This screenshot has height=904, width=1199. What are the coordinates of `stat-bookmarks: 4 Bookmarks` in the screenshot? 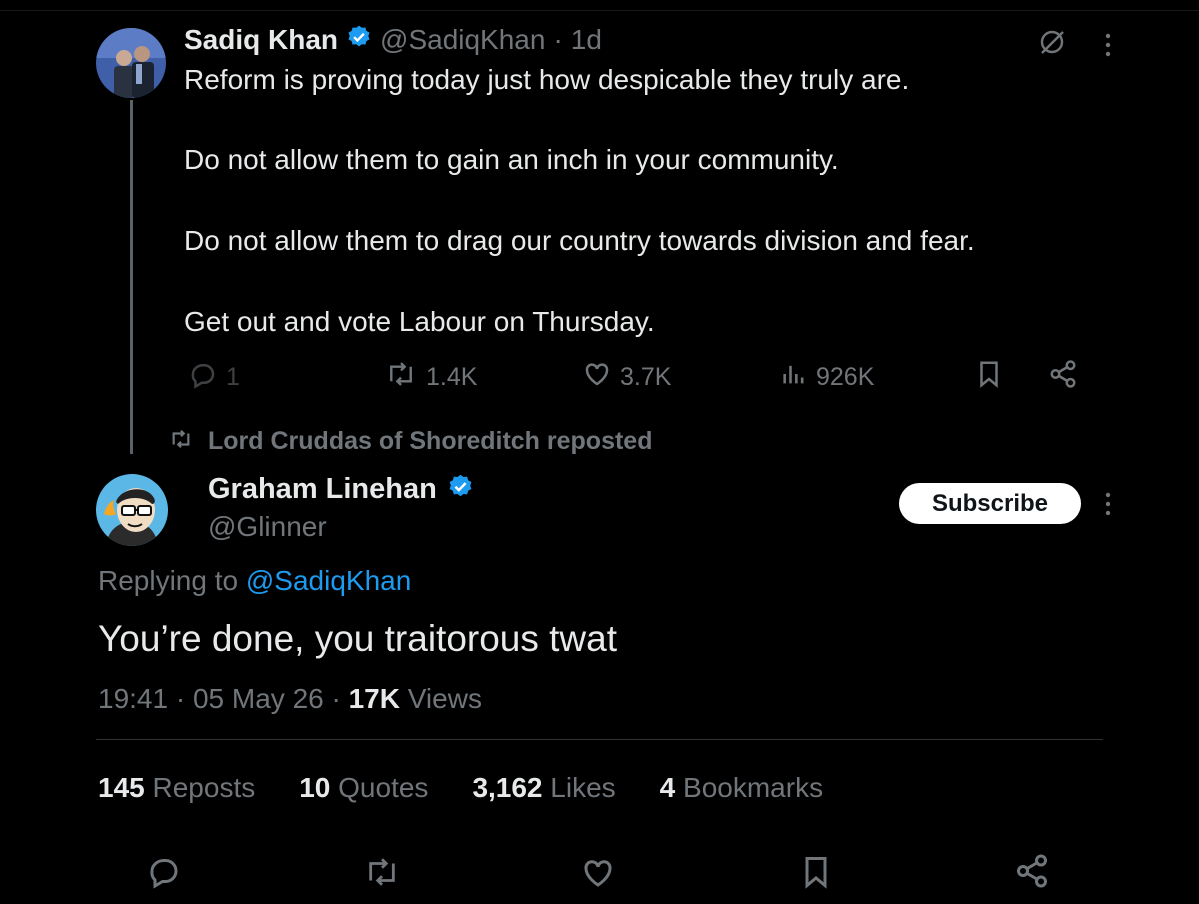 It's located at (741, 788).